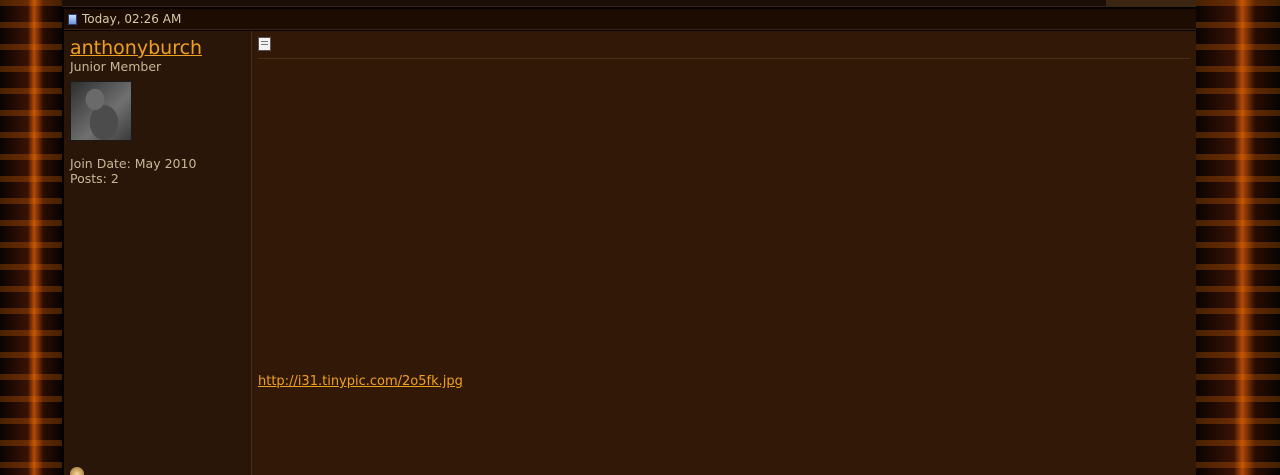 This screenshot has height=475, width=1280. I want to click on top-bar, so click(629, 3).